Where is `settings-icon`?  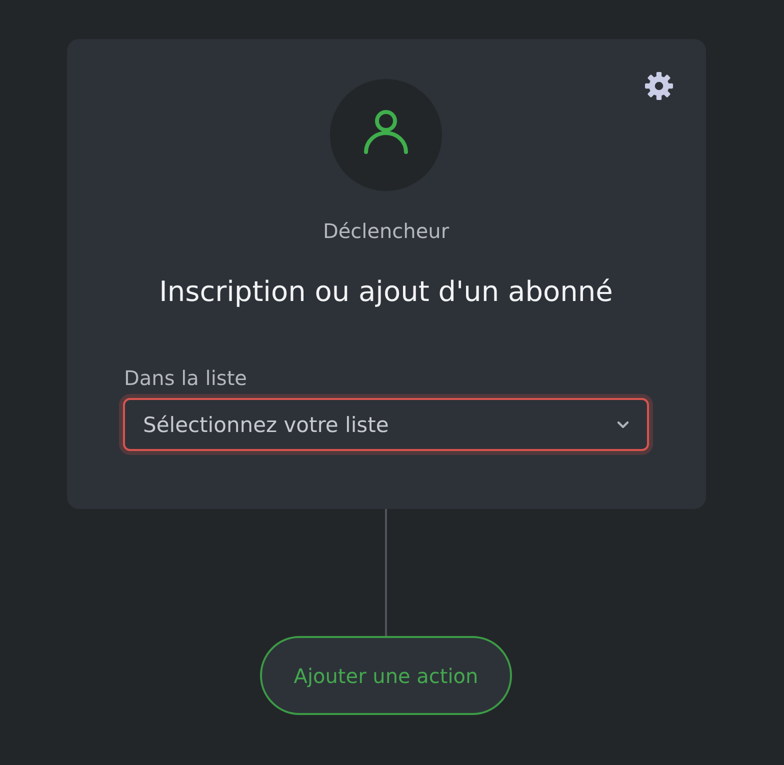
settings-icon is located at coordinates (659, 86).